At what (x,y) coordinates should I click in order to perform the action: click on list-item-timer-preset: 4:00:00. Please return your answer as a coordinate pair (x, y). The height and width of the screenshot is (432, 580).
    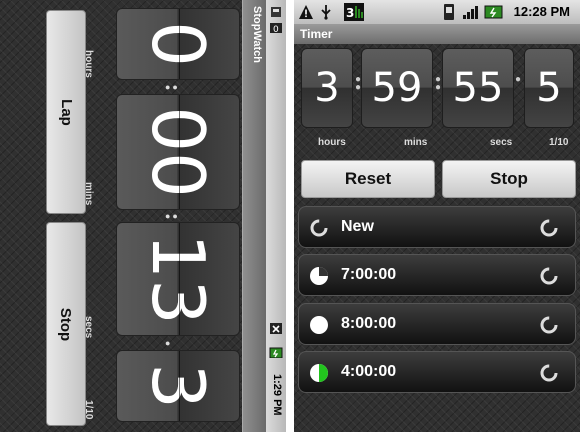
    Looking at the image, I should click on (437, 372).